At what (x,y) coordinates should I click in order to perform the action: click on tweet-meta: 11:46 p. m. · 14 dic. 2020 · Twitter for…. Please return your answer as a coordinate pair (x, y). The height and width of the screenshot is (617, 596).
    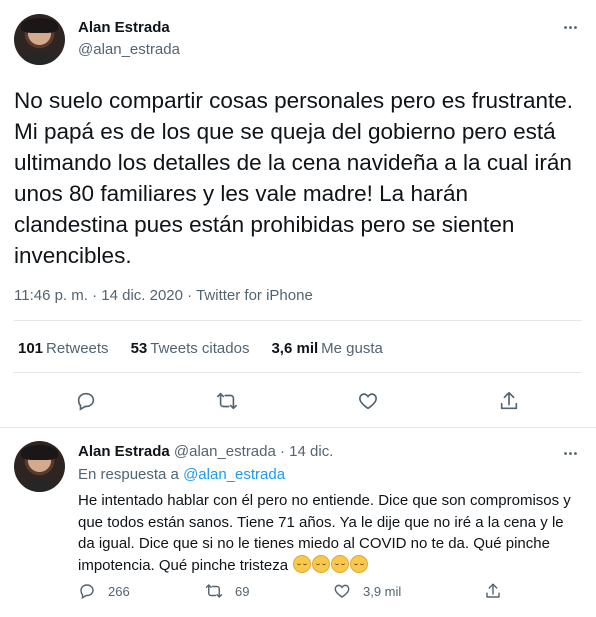
    Looking at the image, I should click on (163, 295).